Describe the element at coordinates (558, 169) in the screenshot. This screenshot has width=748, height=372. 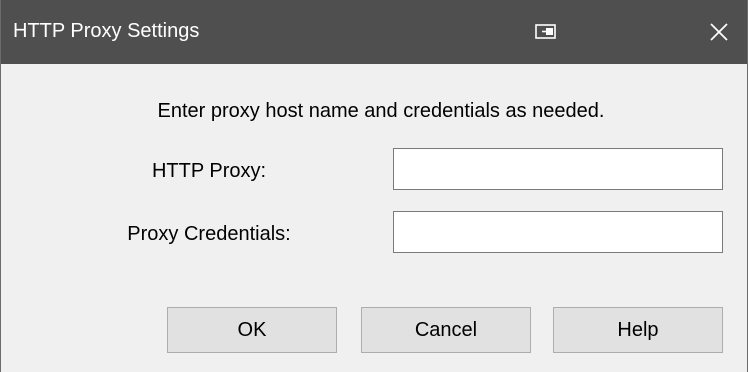
I see `http-proxy-input` at that location.